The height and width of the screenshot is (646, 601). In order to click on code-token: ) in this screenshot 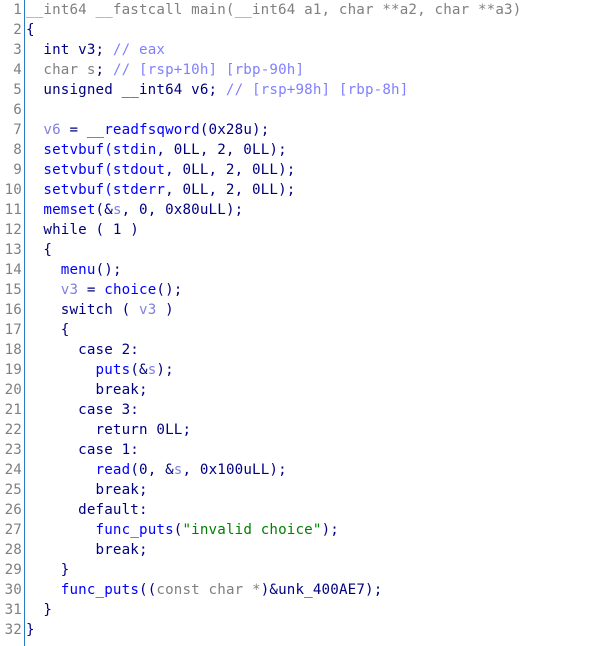, I will do `click(165, 310)`.